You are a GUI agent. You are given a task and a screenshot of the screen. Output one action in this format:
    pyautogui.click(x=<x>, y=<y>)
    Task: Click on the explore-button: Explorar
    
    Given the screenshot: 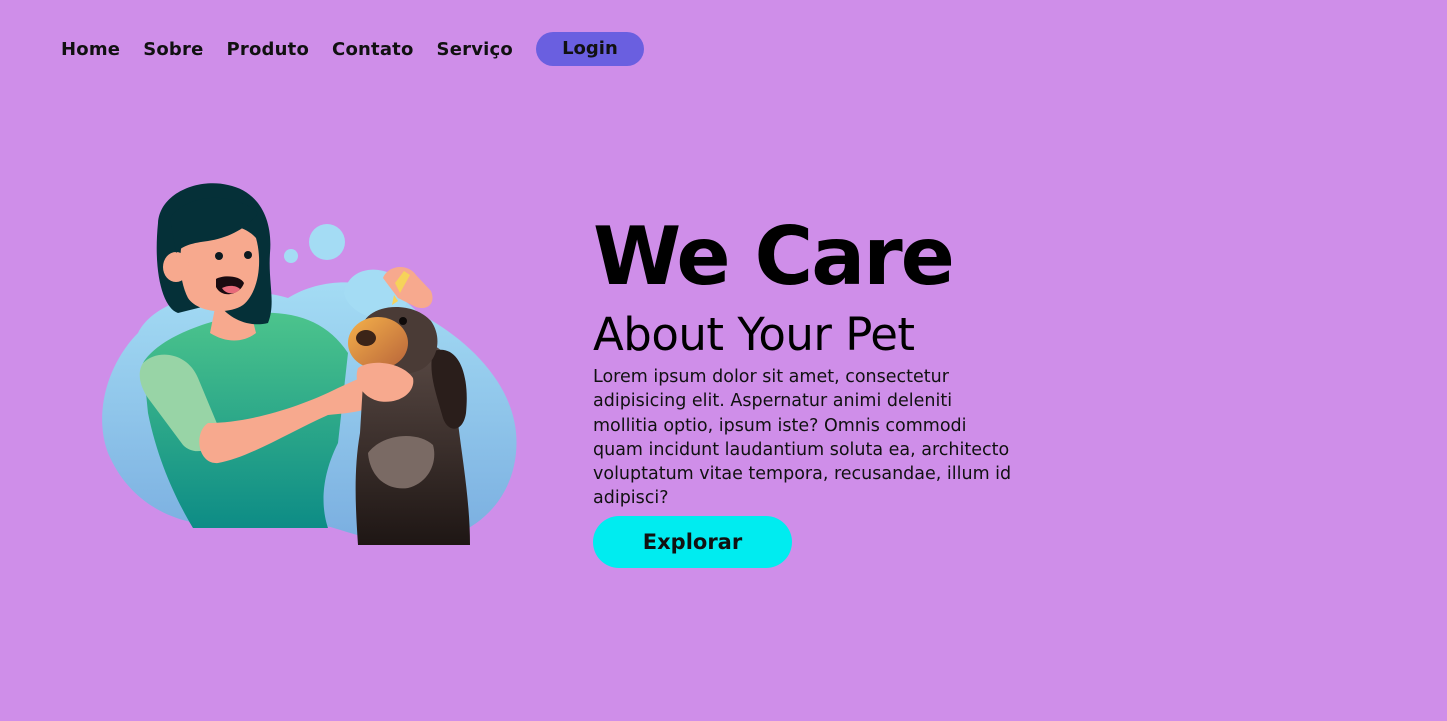 What is the action you would take?
    pyautogui.click(x=692, y=541)
    